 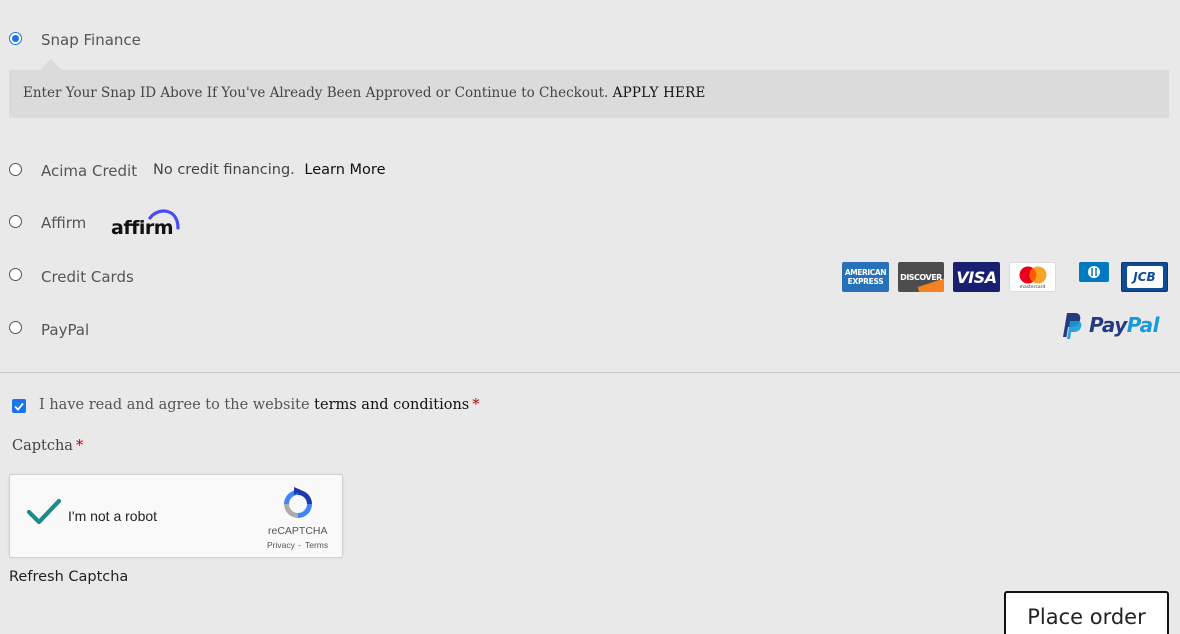 I want to click on captcha-required-mark: *, so click(x=79, y=446).